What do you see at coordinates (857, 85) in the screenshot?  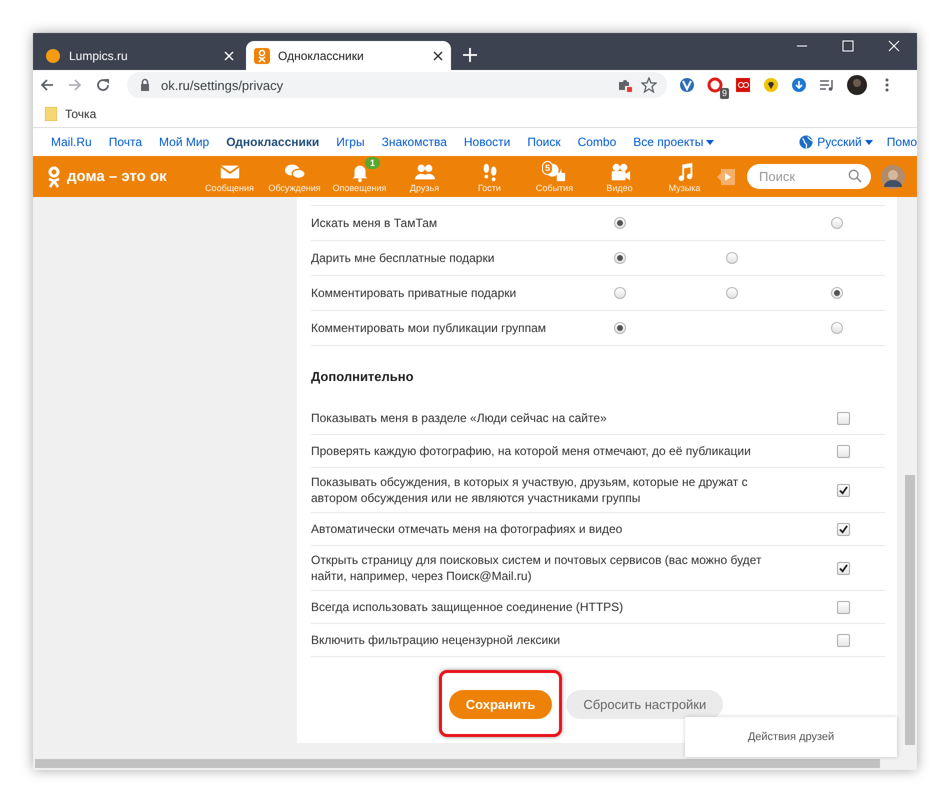 I see `profile-avatar` at bounding box center [857, 85].